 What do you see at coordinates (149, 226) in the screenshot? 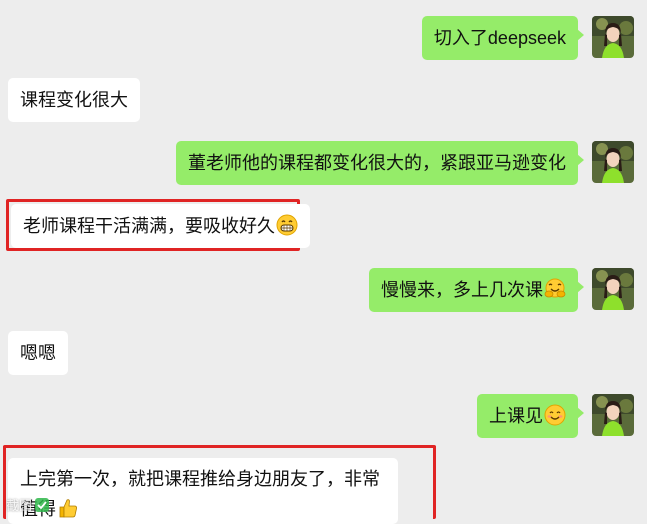
I see `message-text: 老师课程干活满满，要吸收好久` at bounding box center [149, 226].